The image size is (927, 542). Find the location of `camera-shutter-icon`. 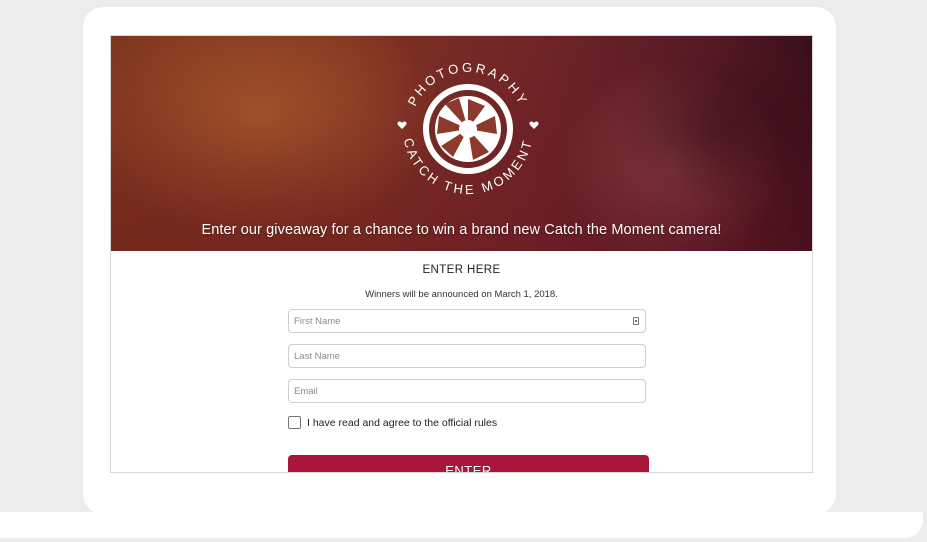

camera-shutter-icon is located at coordinates (468, 129).